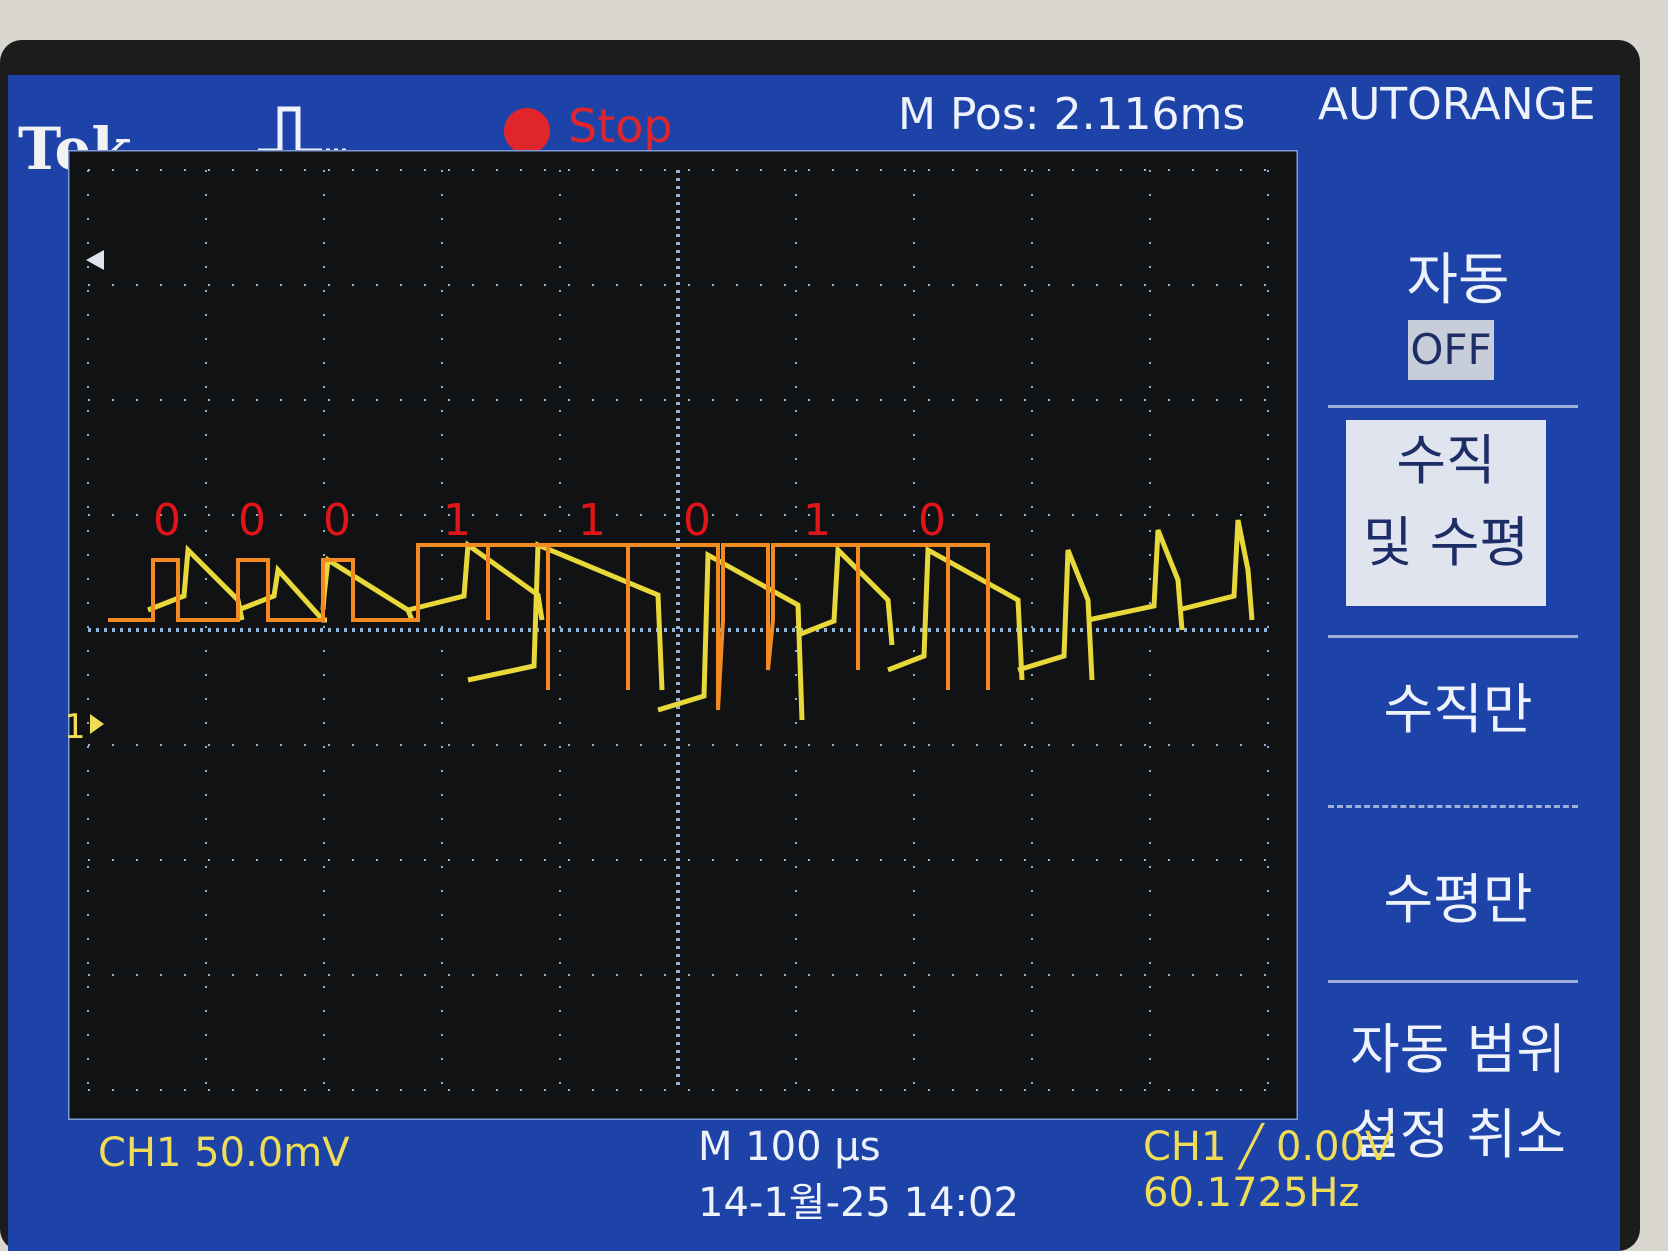 The image size is (1668, 1251). What do you see at coordinates (620, 126) in the screenshot?
I see `run-state-label: Stop` at bounding box center [620, 126].